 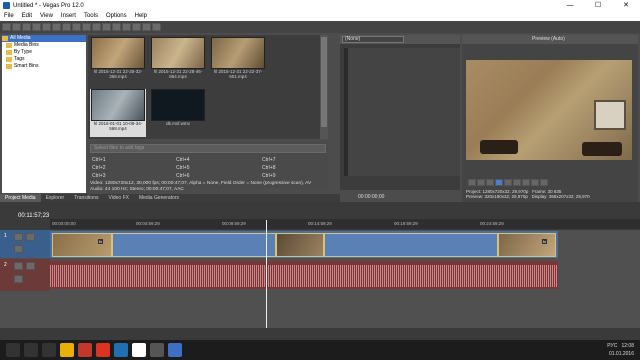 I want to click on cut-icon, so click(x=56, y=27).